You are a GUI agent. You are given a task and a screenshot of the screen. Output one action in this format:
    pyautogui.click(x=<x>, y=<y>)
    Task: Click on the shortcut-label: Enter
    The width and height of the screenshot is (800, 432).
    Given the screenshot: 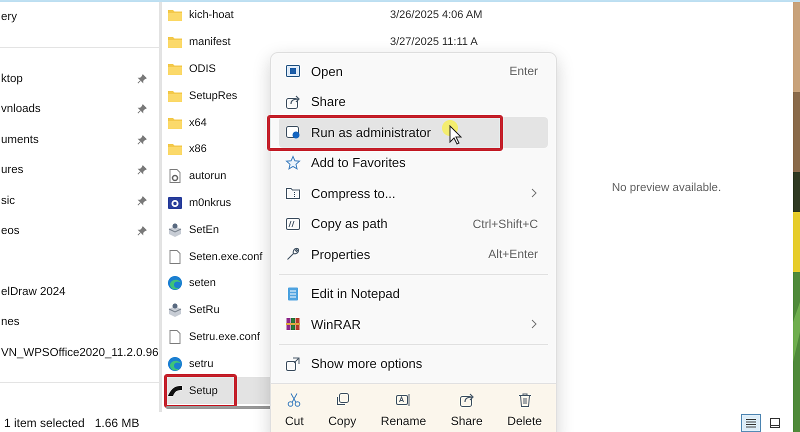 What is the action you would take?
    pyautogui.click(x=523, y=71)
    